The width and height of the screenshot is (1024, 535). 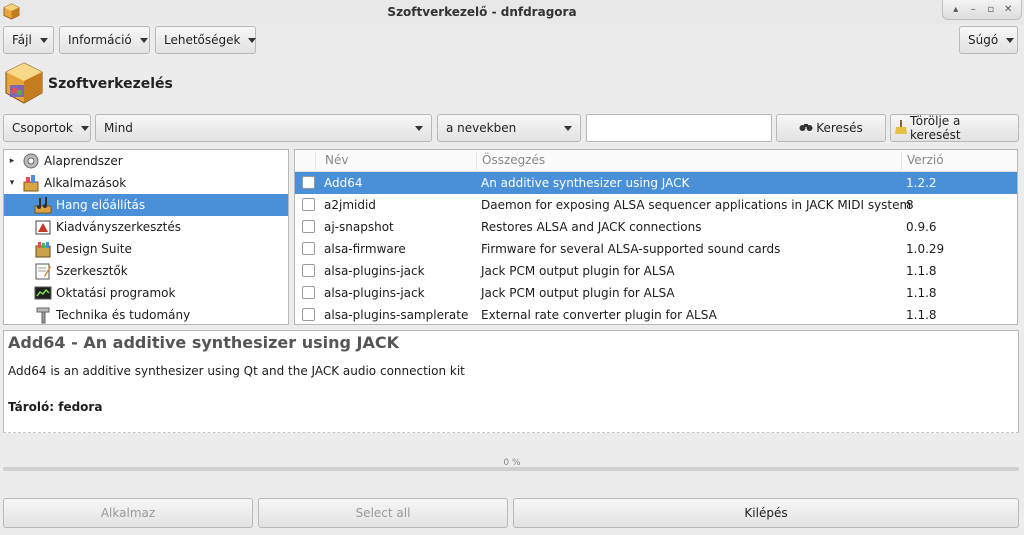 I want to click on filter-value: Mind, so click(x=118, y=128).